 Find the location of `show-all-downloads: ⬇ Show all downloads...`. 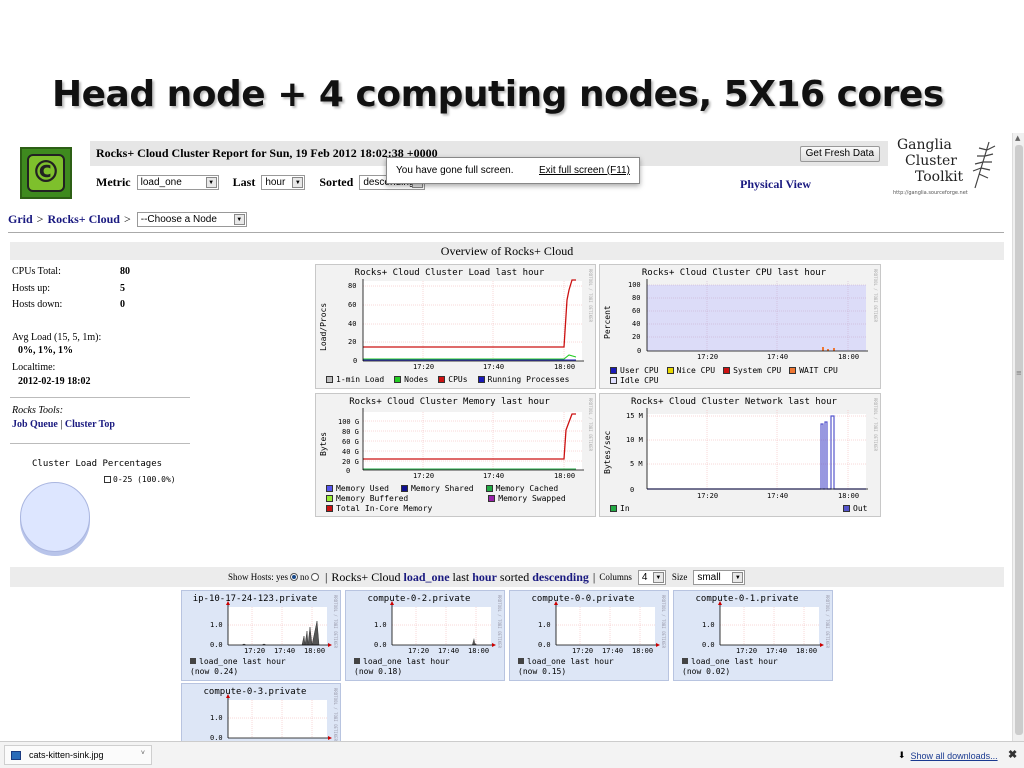

show-all-downloads: ⬇ Show all downloads... is located at coordinates (948, 755).